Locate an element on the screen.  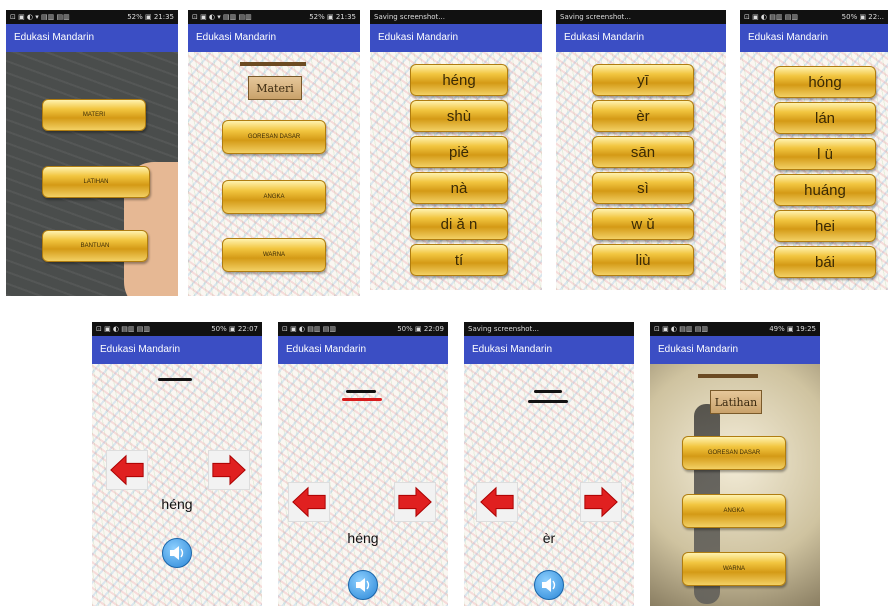
content-area: èr is located at coordinates (549, 485).